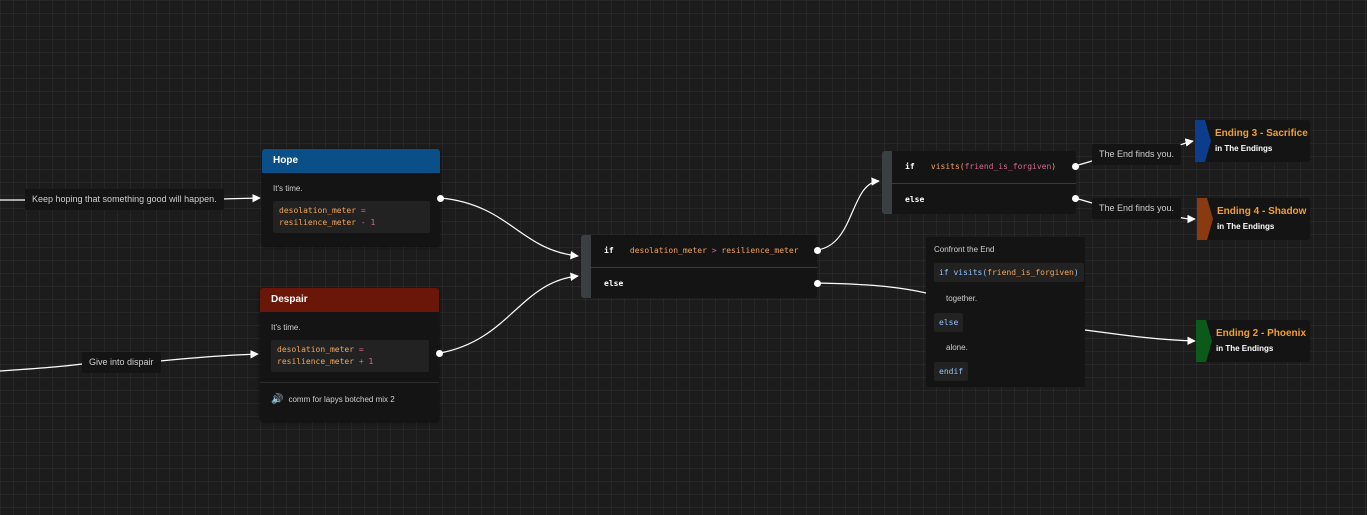  I want to click on wire-branch-if-to-forgiven, so click(848, 214).